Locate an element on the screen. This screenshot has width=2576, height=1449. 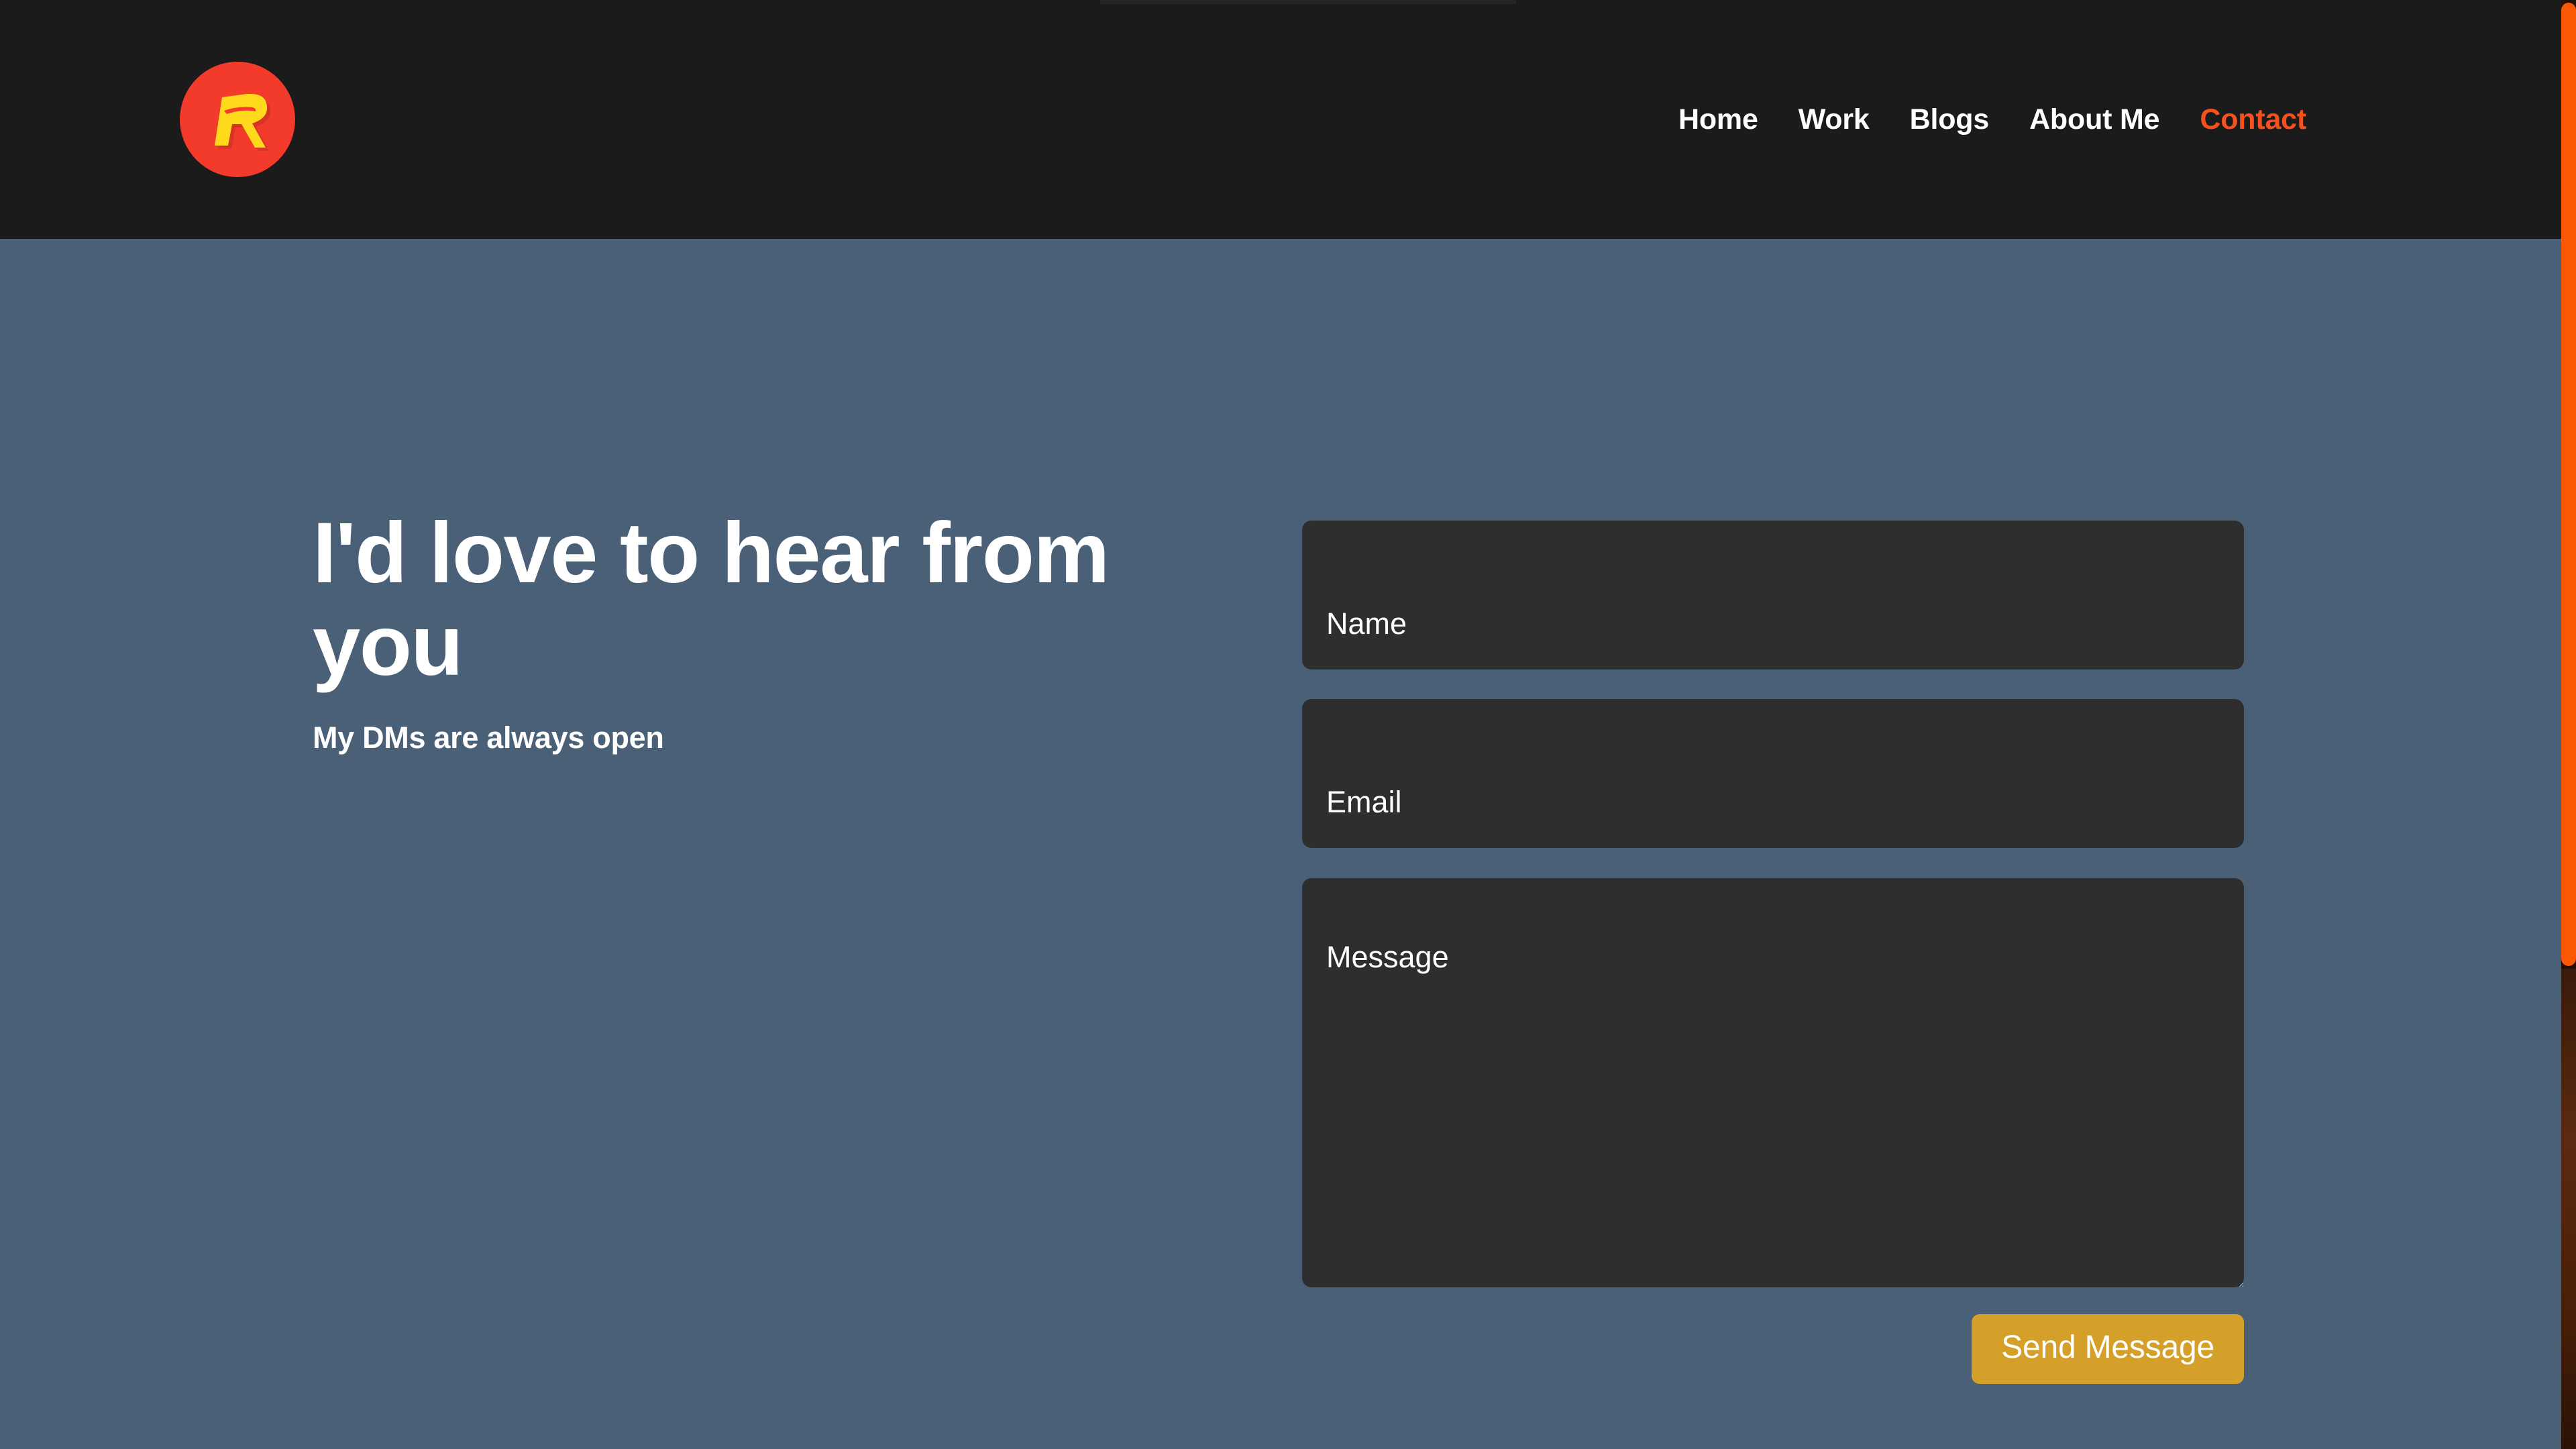
nav-item-work: Work is located at coordinates (1834, 119).